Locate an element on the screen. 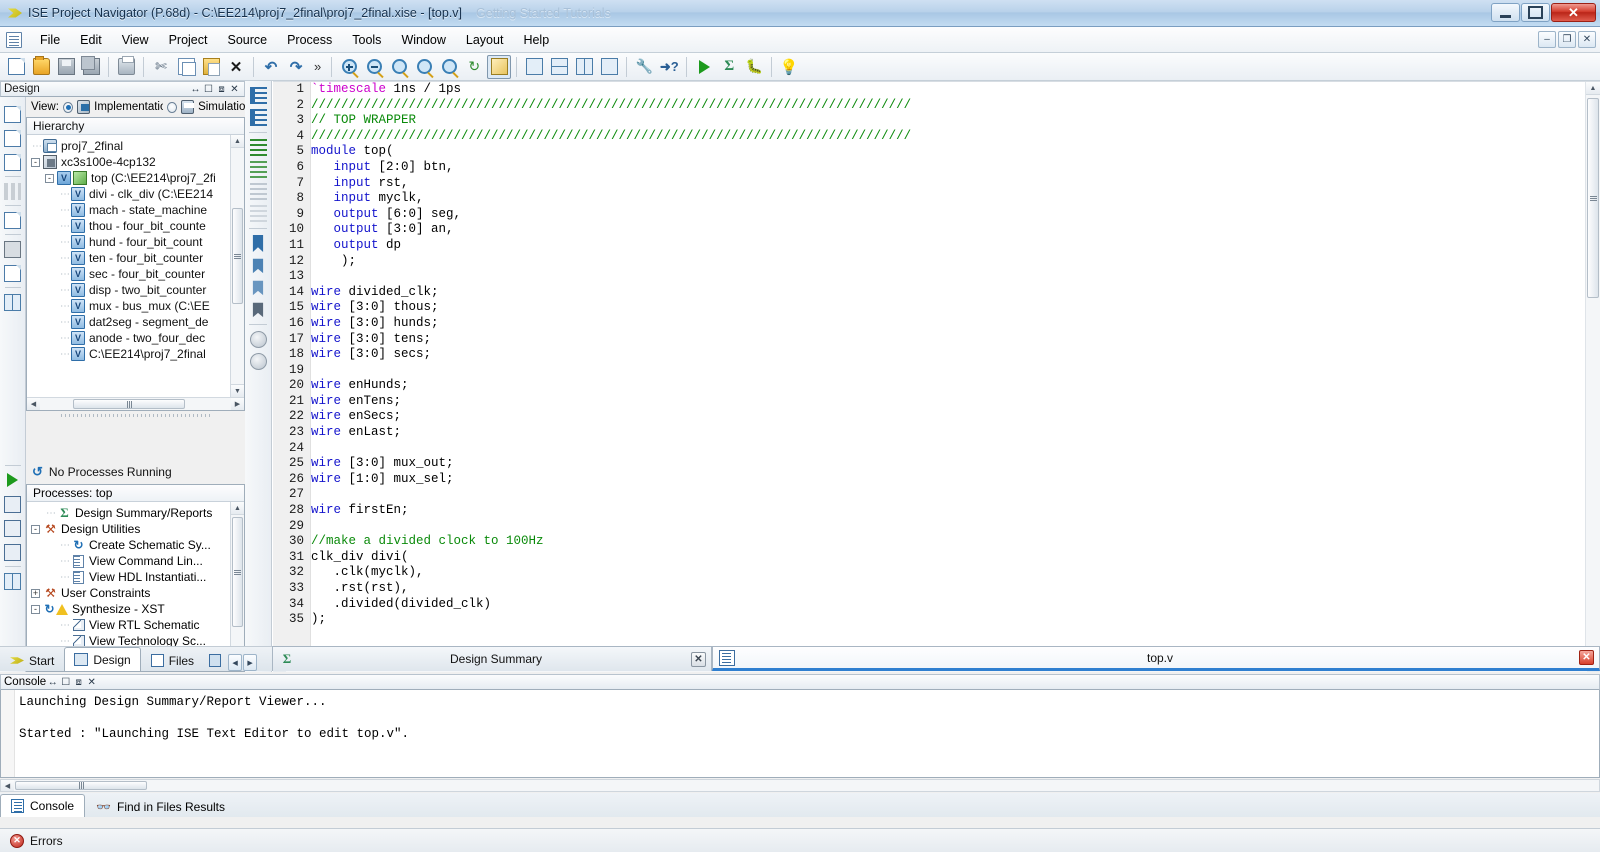 The height and width of the screenshot is (852, 1600). code-line: module top( is located at coordinates (948, 152).